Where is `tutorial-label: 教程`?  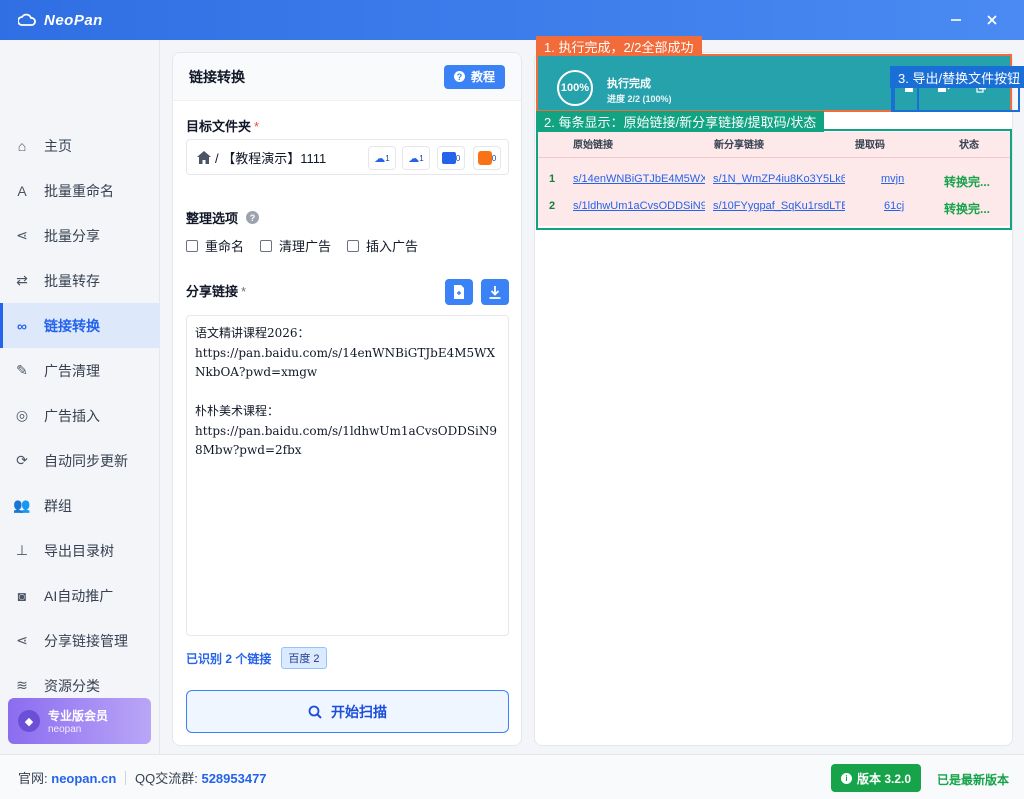
tutorial-label: 教程 is located at coordinates (482, 77).